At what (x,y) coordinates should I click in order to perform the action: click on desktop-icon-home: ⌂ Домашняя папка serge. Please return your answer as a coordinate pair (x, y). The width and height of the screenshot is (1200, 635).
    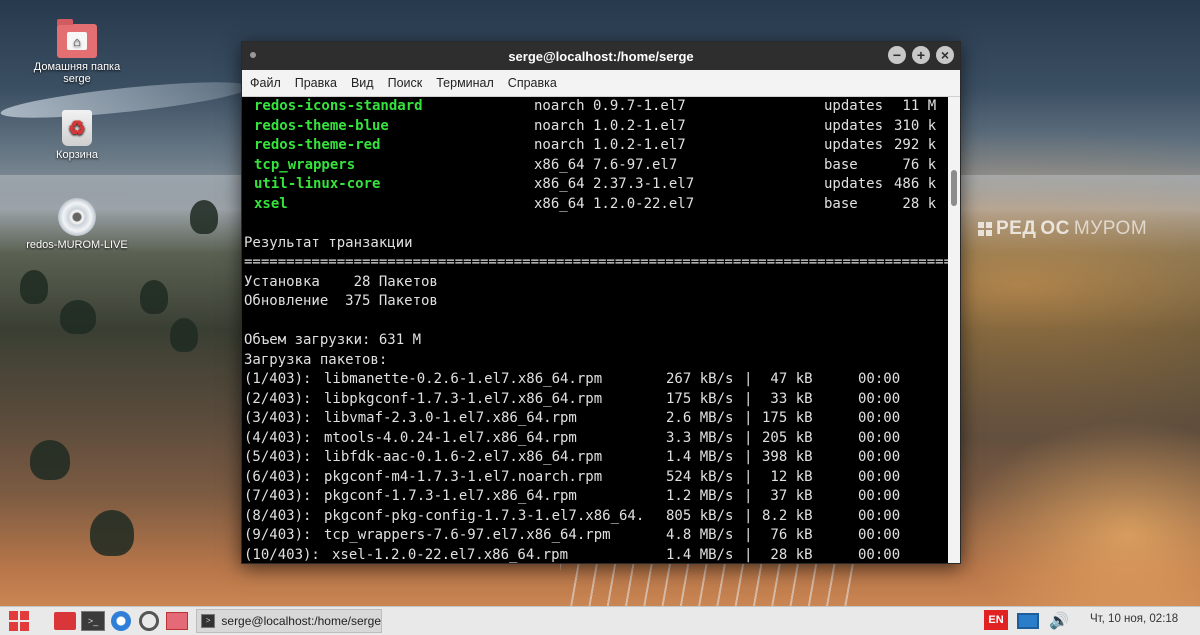
    Looking at the image, I should click on (77, 52).